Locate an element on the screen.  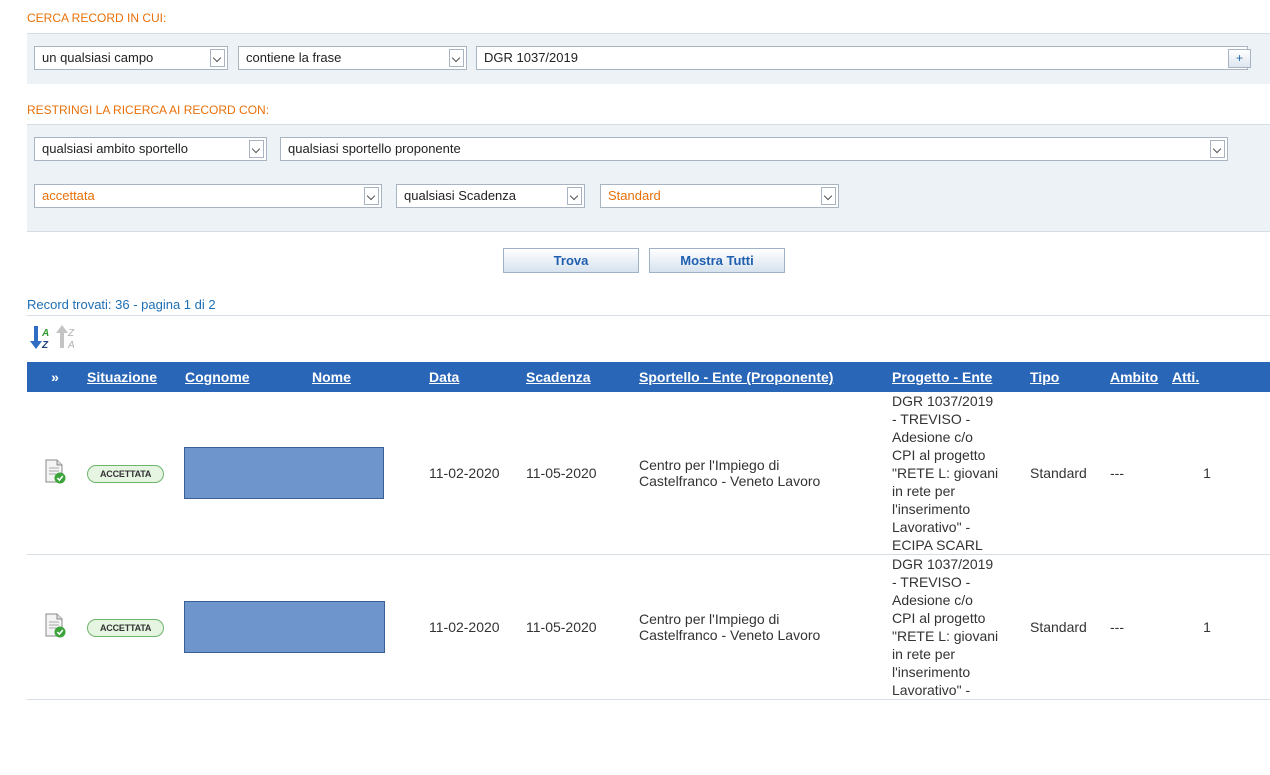
progetto-line: ECIPA SCARL is located at coordinates (937, 545).